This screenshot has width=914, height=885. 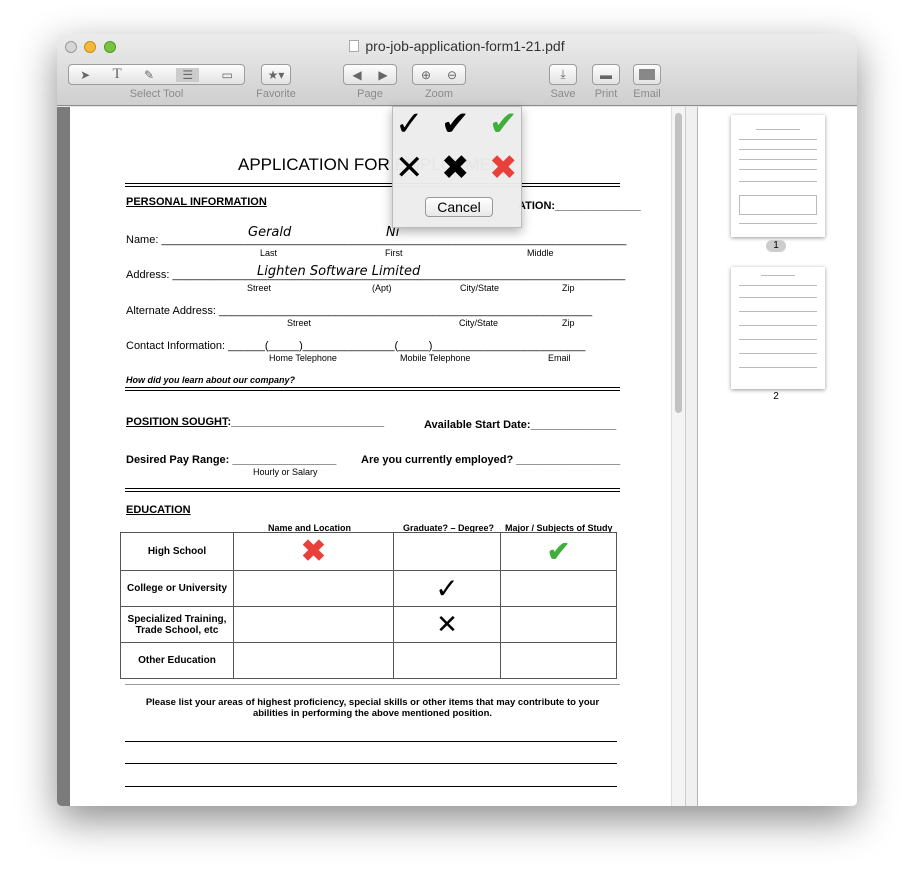 What do you see at coordinates (437, 460) in the screenshot?
I see `employed-label: Are you currently employed?` at bounding box center [437, 460].